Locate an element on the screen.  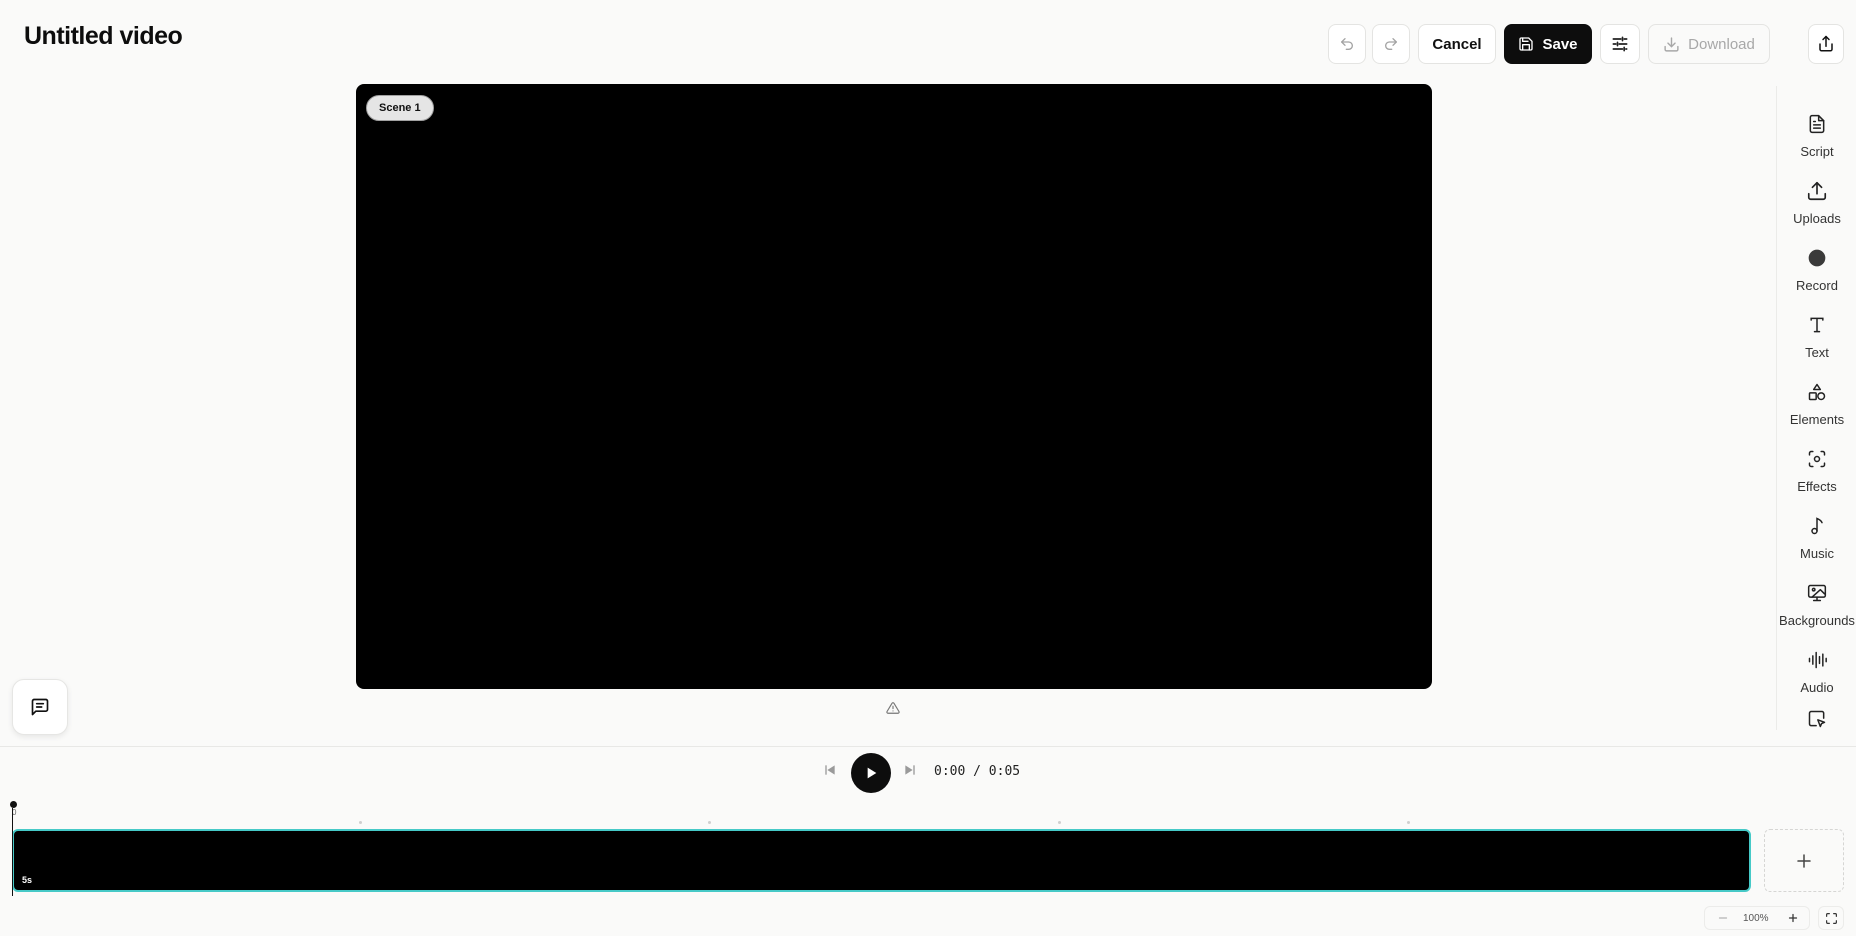
fullscreen-icon is located at coordinates (1831, 918).